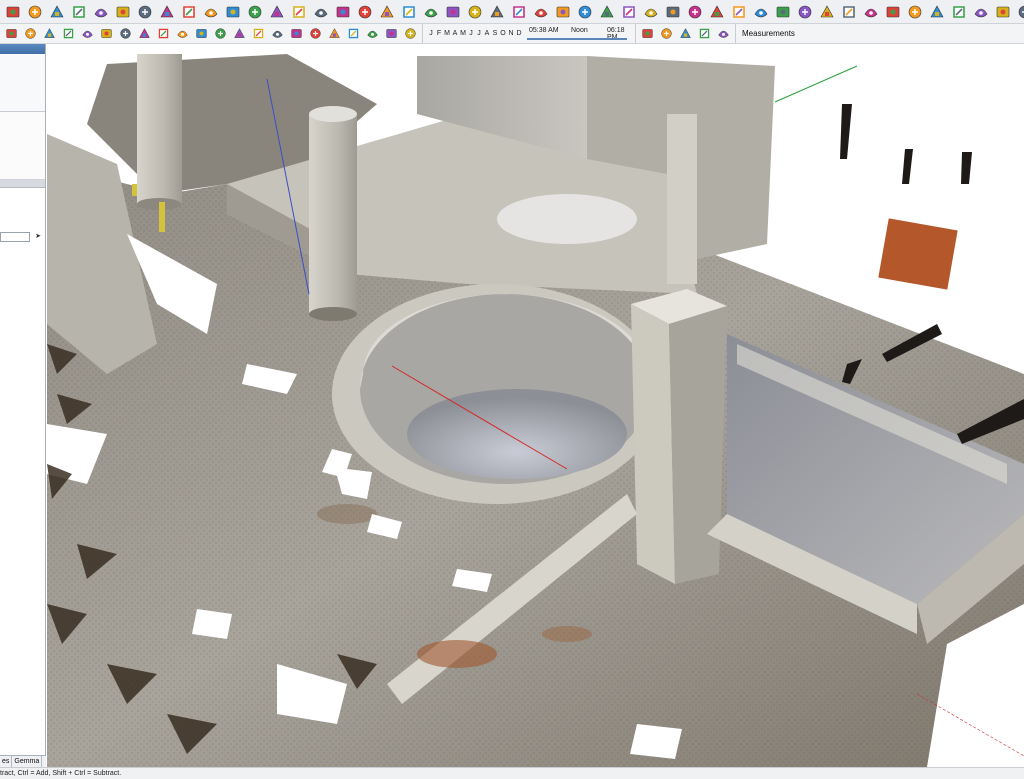  Describe the element at coordinates (35, 12) in the screenshot. I see `rectangle-icon` at that location.